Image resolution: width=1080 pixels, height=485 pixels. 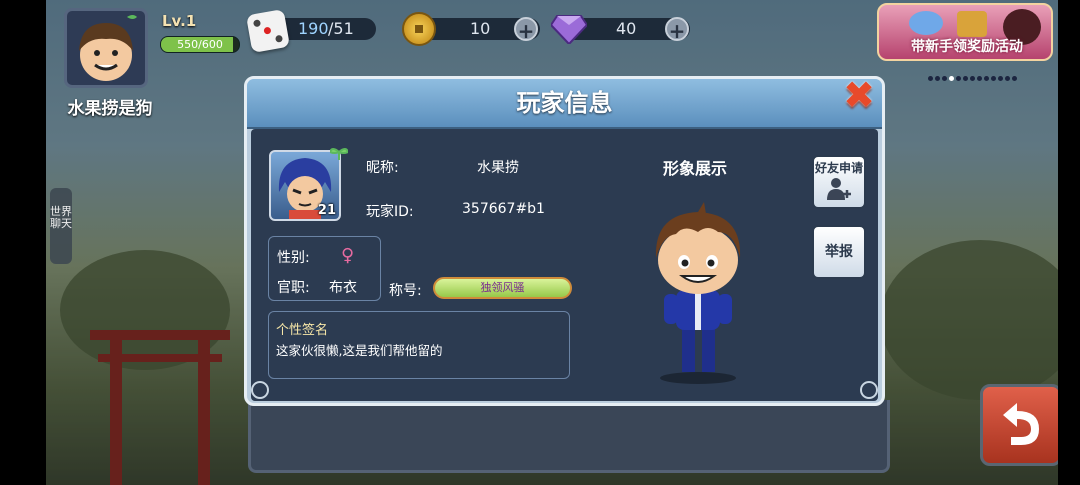 I want to click on player-avatar, so click(x=106, y=48).